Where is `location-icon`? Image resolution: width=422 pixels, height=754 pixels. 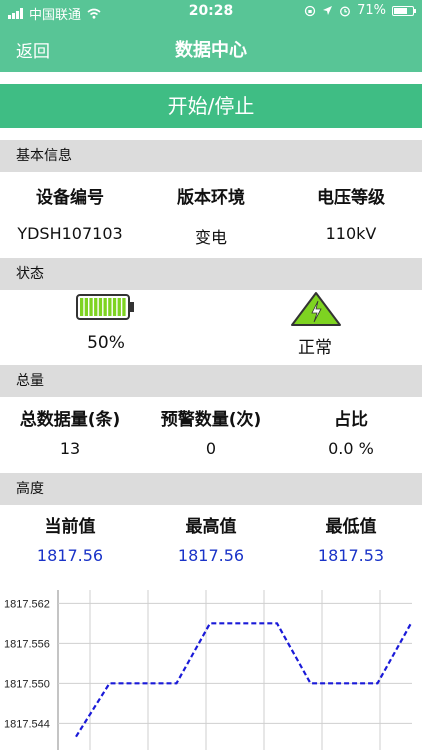
location-icon is located at coordinates (327, 10).